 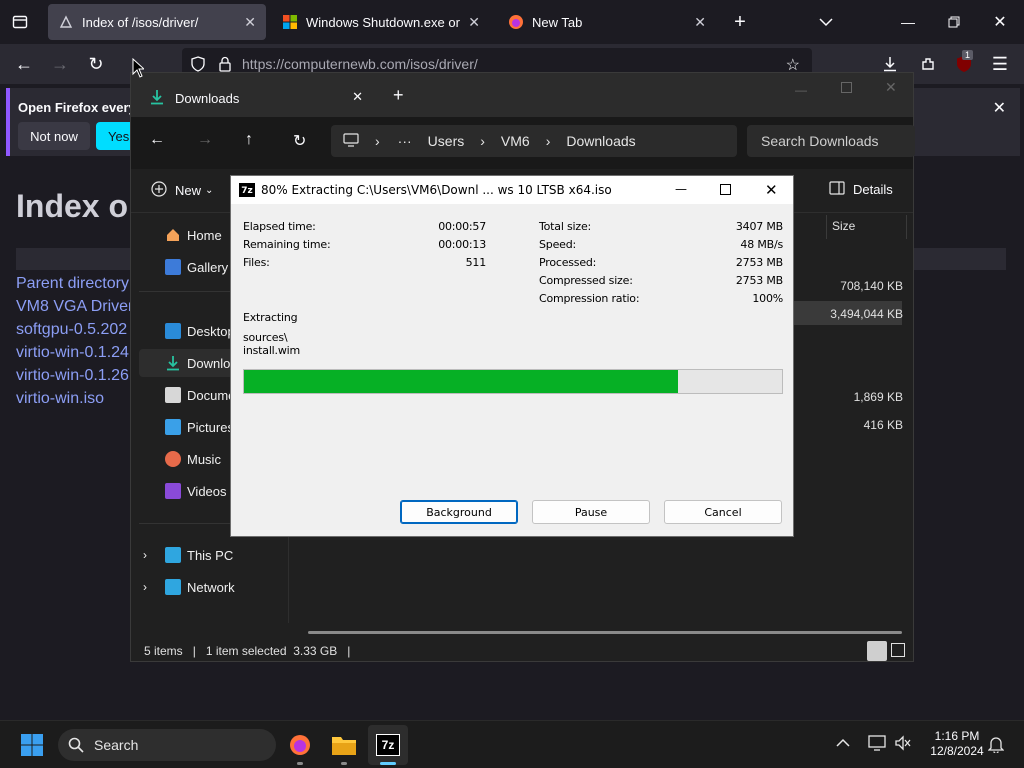 What do you see at coordinates (182, 190) in the screenshot?
I see `new-button: New ⌄` at bounding box center [182, 190].